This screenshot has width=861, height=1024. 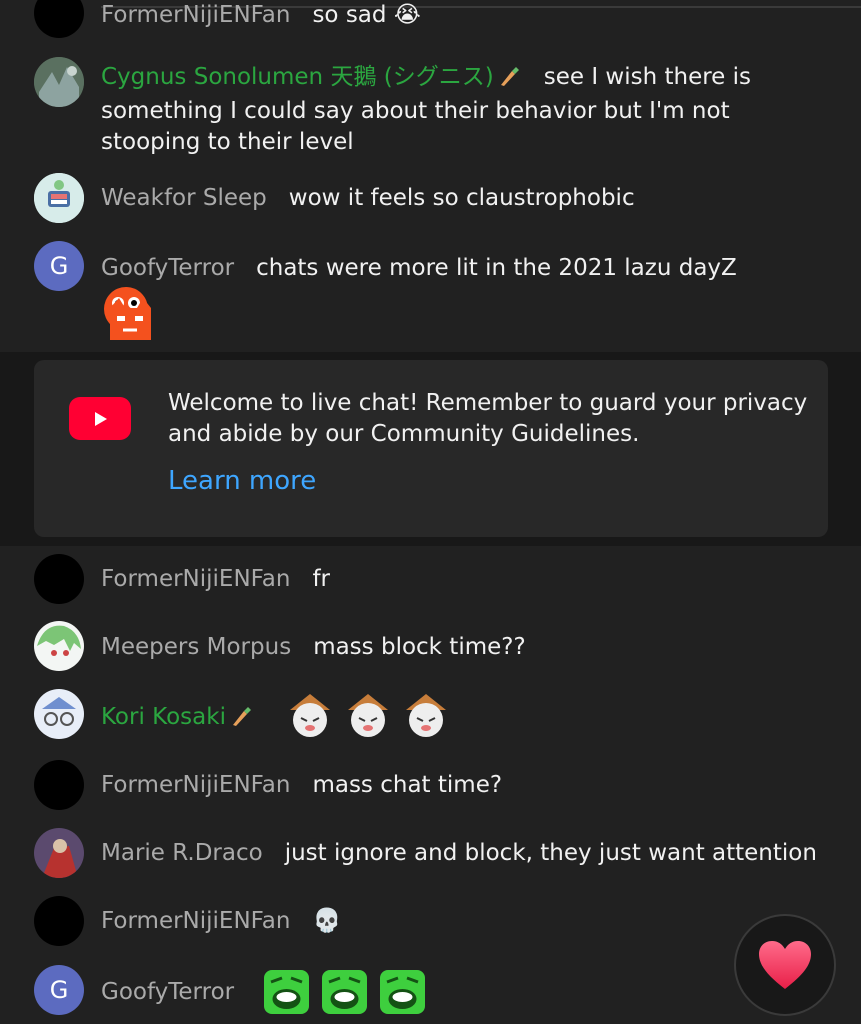 What do you see at coordinates (407, 785) in the screenshot?
I see `message-text: mass chat time?` at bounding box center [407, 785].